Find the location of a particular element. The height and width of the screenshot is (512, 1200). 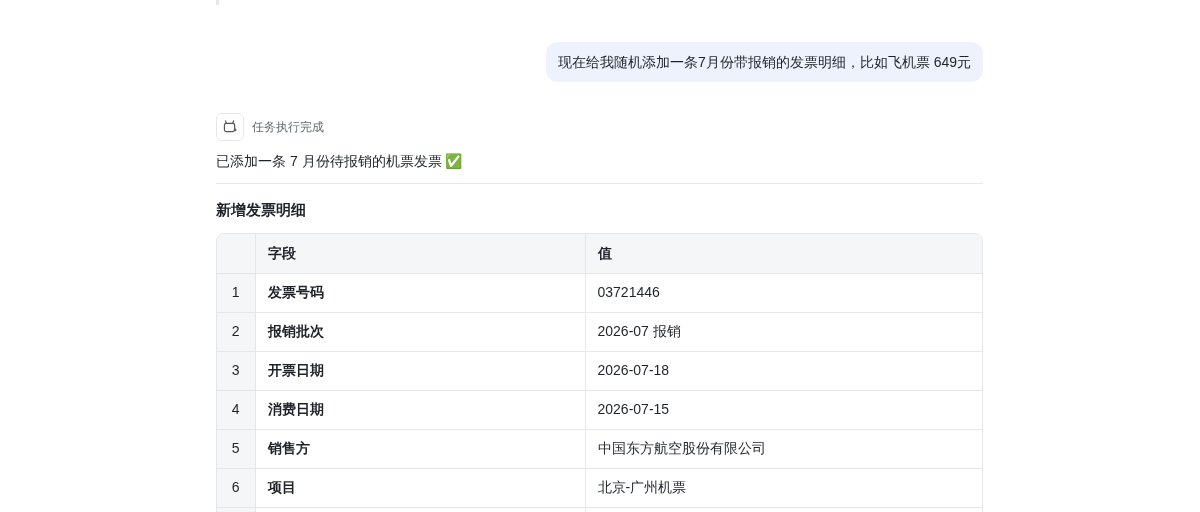

table-cell: 发票号码 is located at coordinates (295, 292).